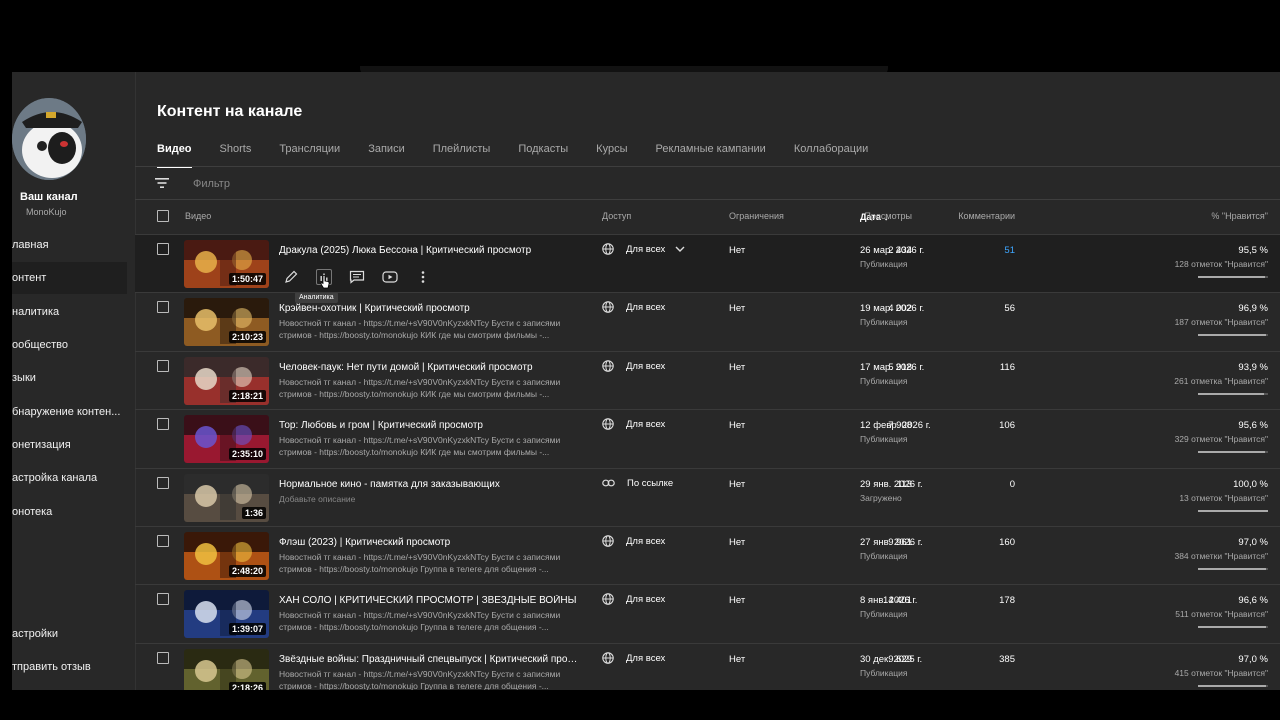 This screenshot has width=1280, height=720. I want to click on comments-value: 56, so click(1009, 308).